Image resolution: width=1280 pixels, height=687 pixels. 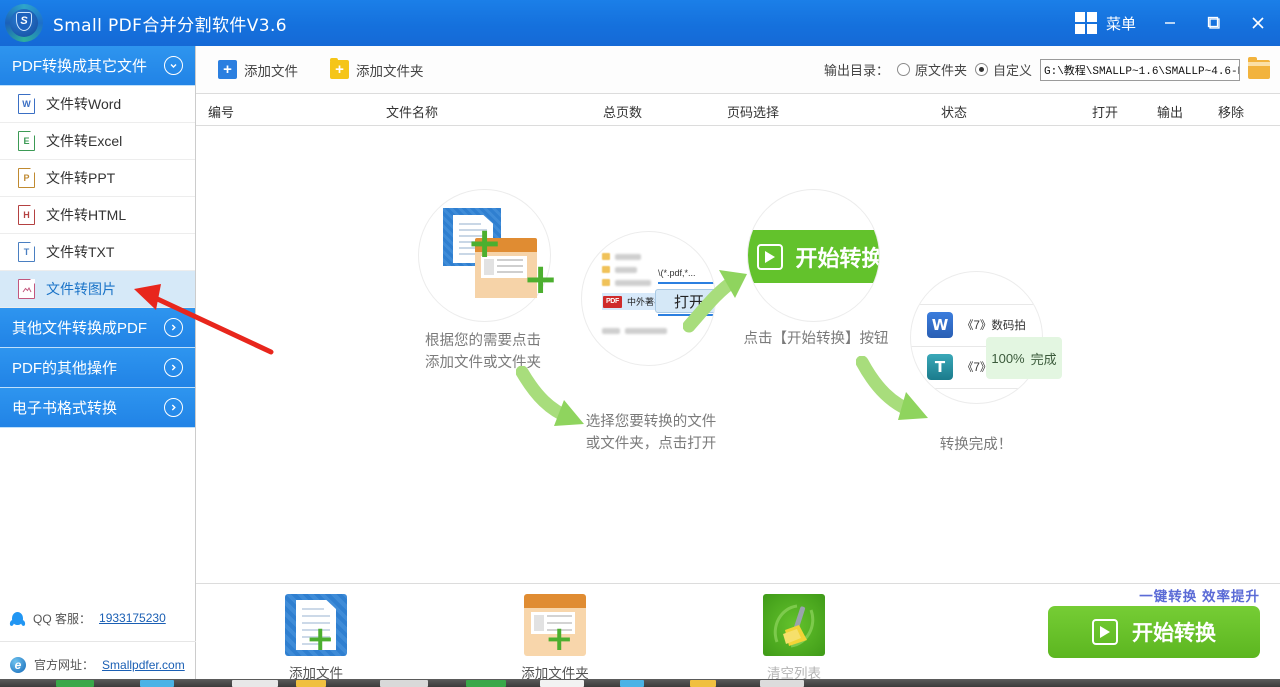 I want to click on column-header-status: 状态, so click(x=954, y=112).